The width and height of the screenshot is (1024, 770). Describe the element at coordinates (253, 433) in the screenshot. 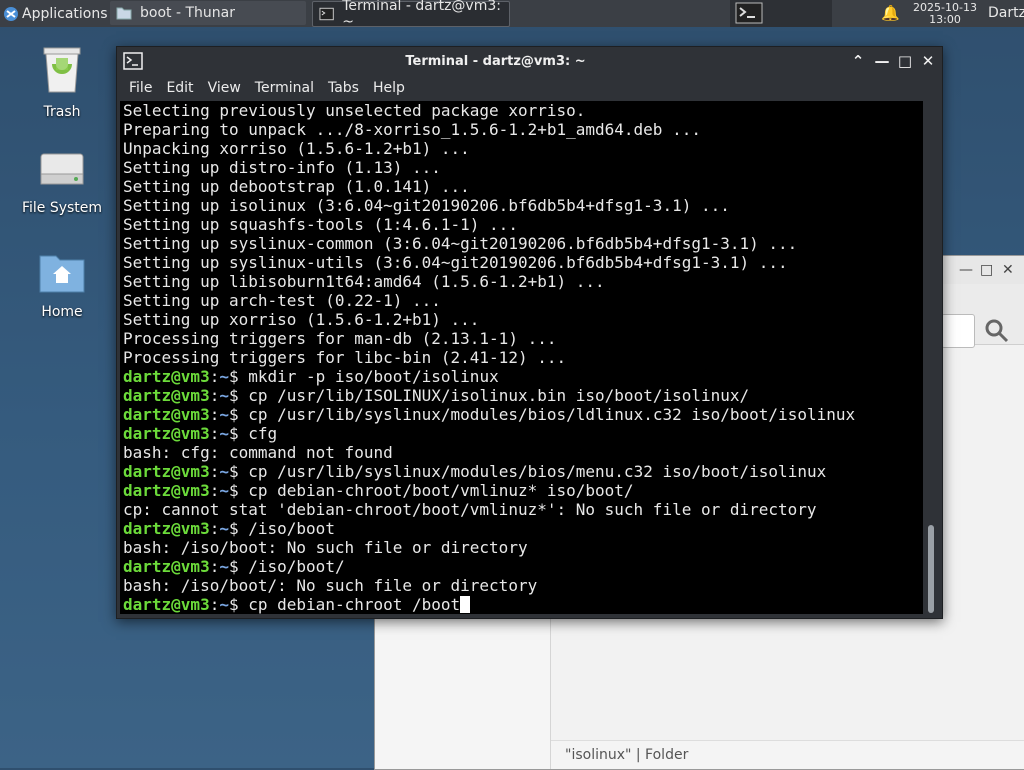

I see `command-text: $ cfg` at that location.